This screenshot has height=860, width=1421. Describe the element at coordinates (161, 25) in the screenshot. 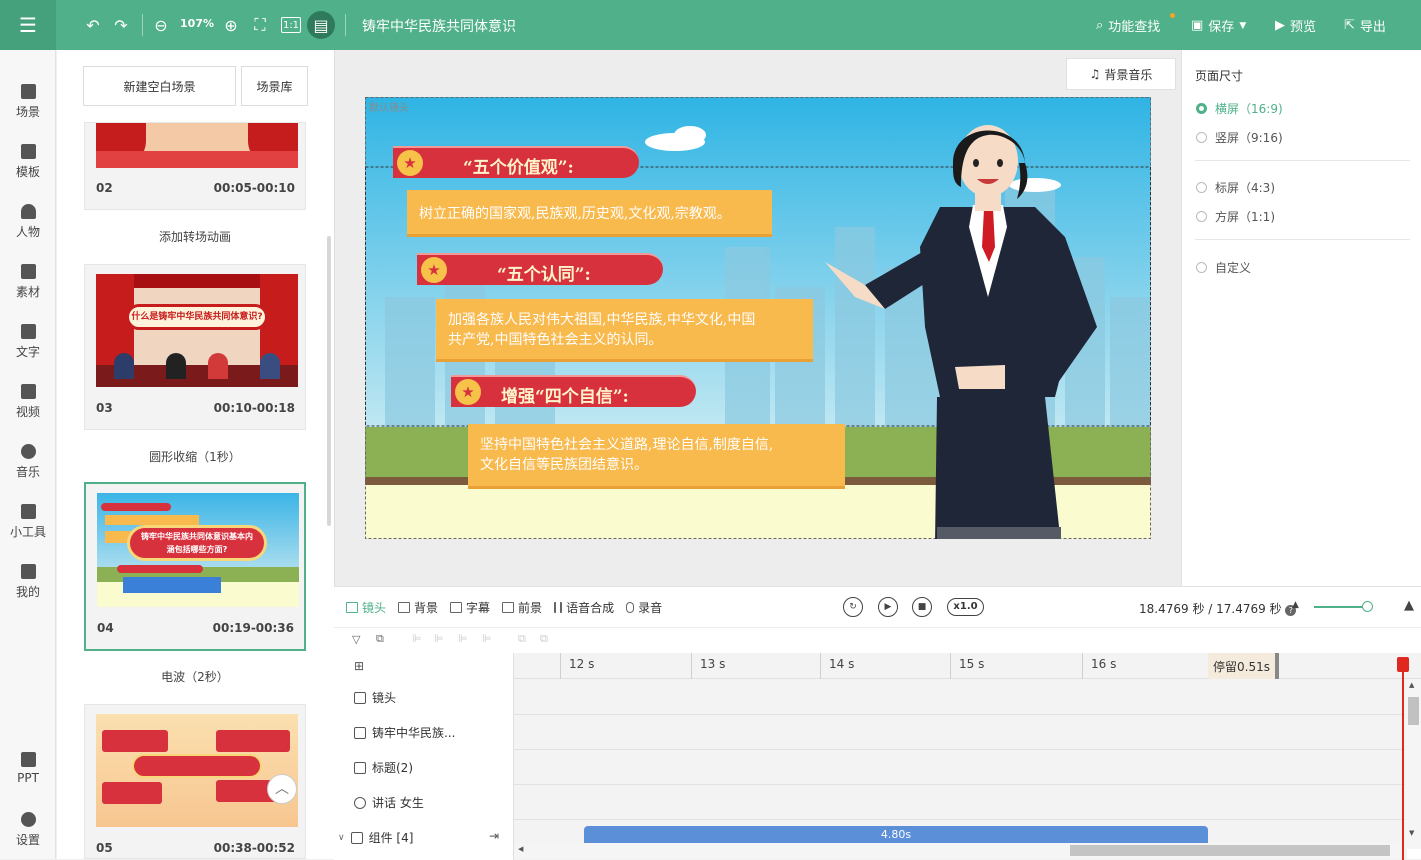

I see `zoom-out-icon: ⊖` at that location.